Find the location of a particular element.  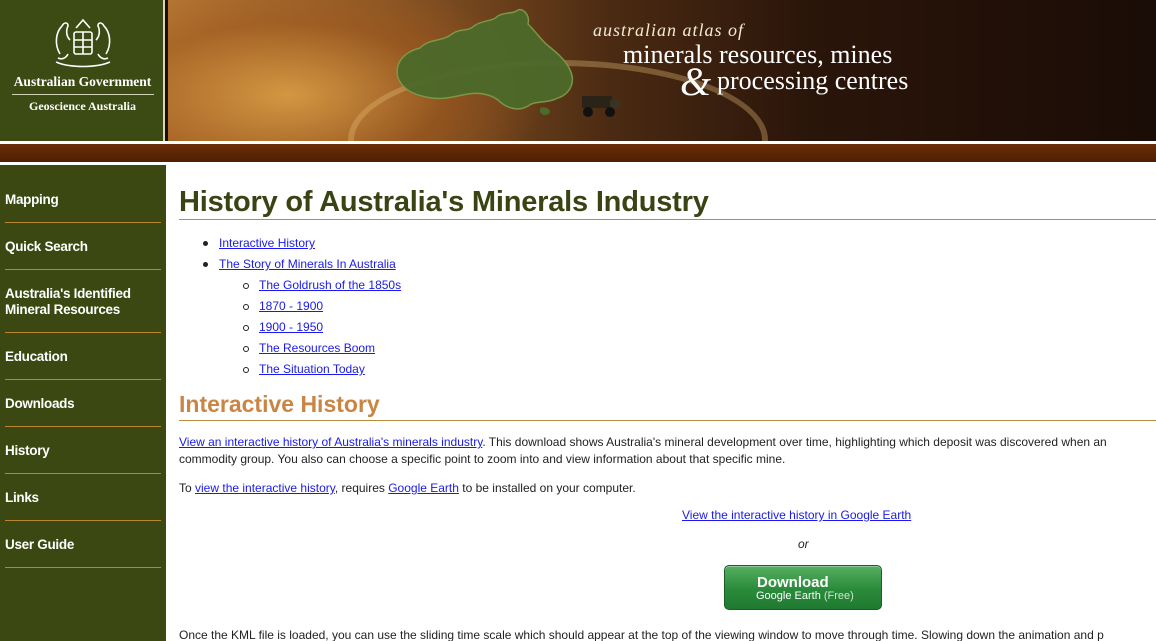

or-separator: or is located at coordinates (803, 544).